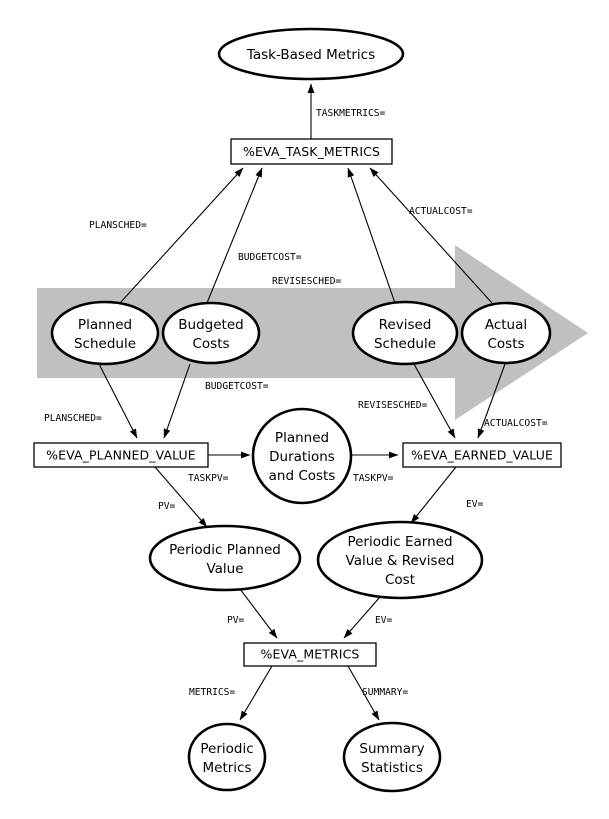  I want to click on node-periodic-planned-value, so click(225, 558).